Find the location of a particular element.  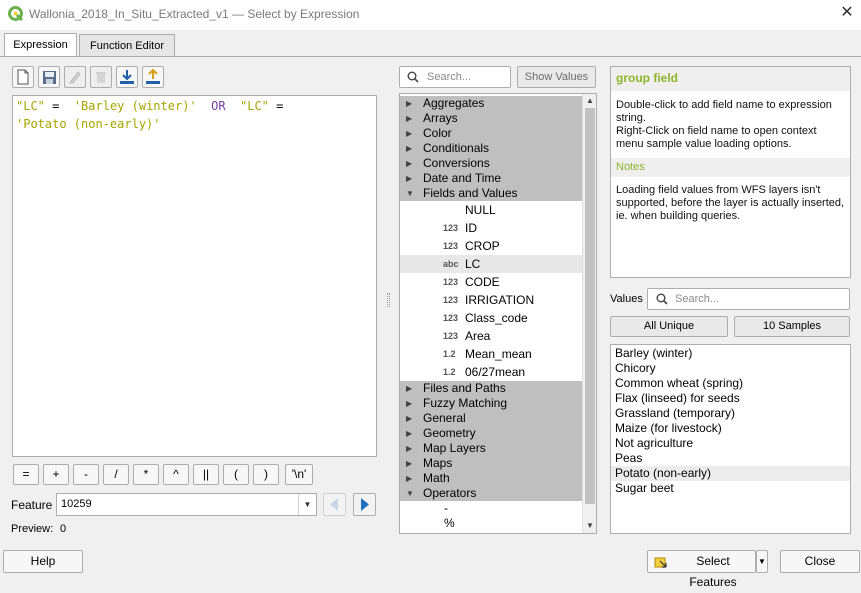

value-item: Common wheat (spring) is located at coordinates (730, 383).